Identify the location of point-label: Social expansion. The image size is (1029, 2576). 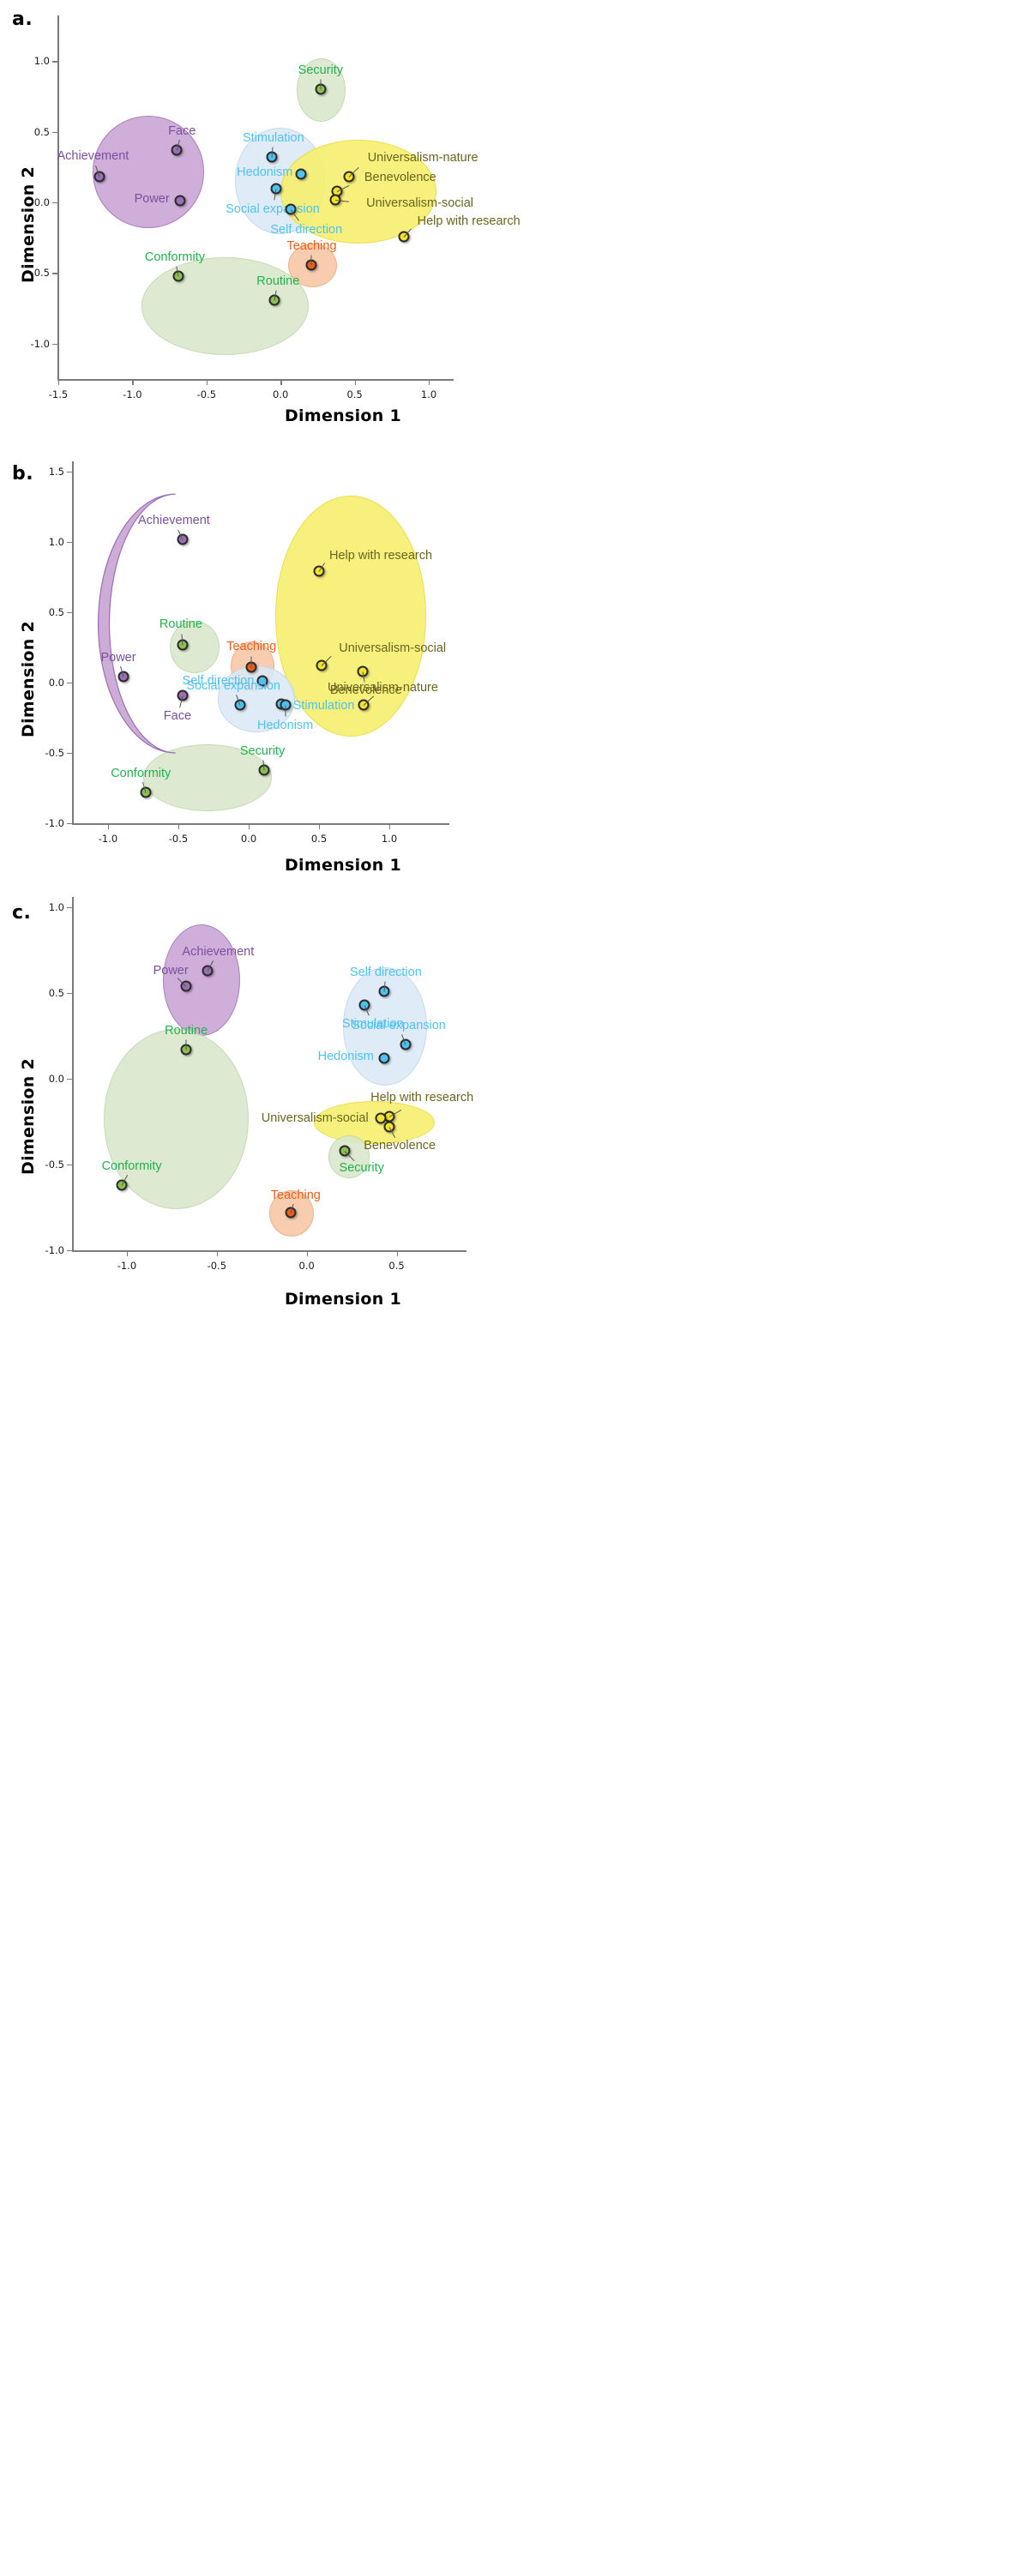
(233, 685).